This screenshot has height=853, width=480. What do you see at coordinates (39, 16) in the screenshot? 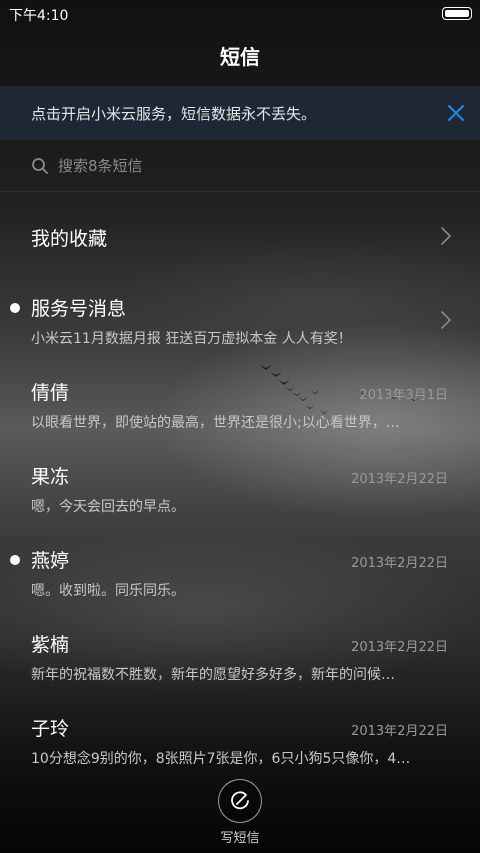
I see `status-time: 下午4:10` at bounding box center [39, 16].